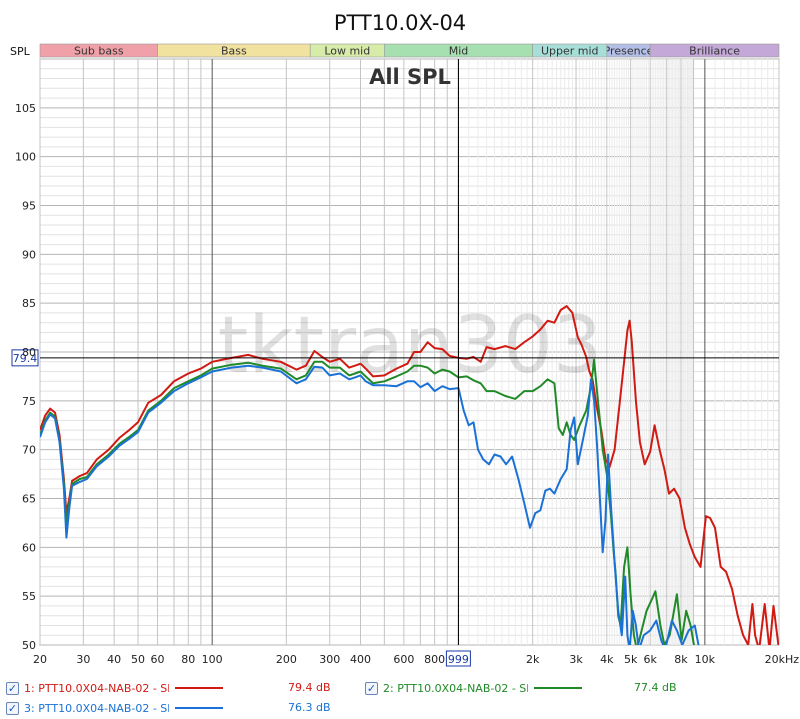 The image size is (800, 719). Describe the element at coordinates (29, 303) in the screenshot. I see `y-tick-label: 85` at that location.